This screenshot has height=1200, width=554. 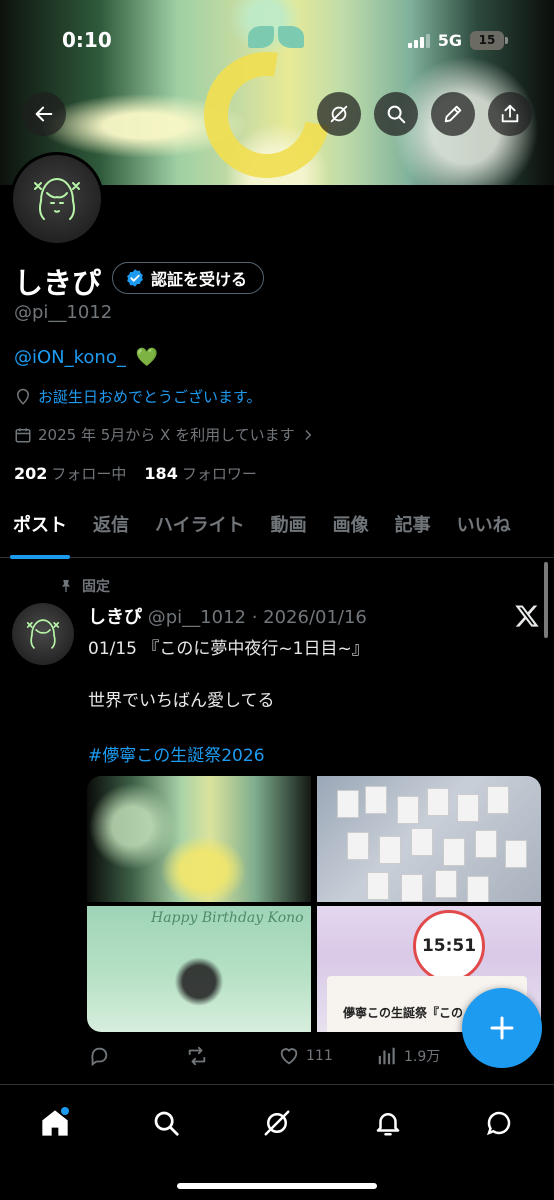 I want to click on post-header: しきぴ @pi__1012 · 2026/01/16, so click(x=227, y=616).